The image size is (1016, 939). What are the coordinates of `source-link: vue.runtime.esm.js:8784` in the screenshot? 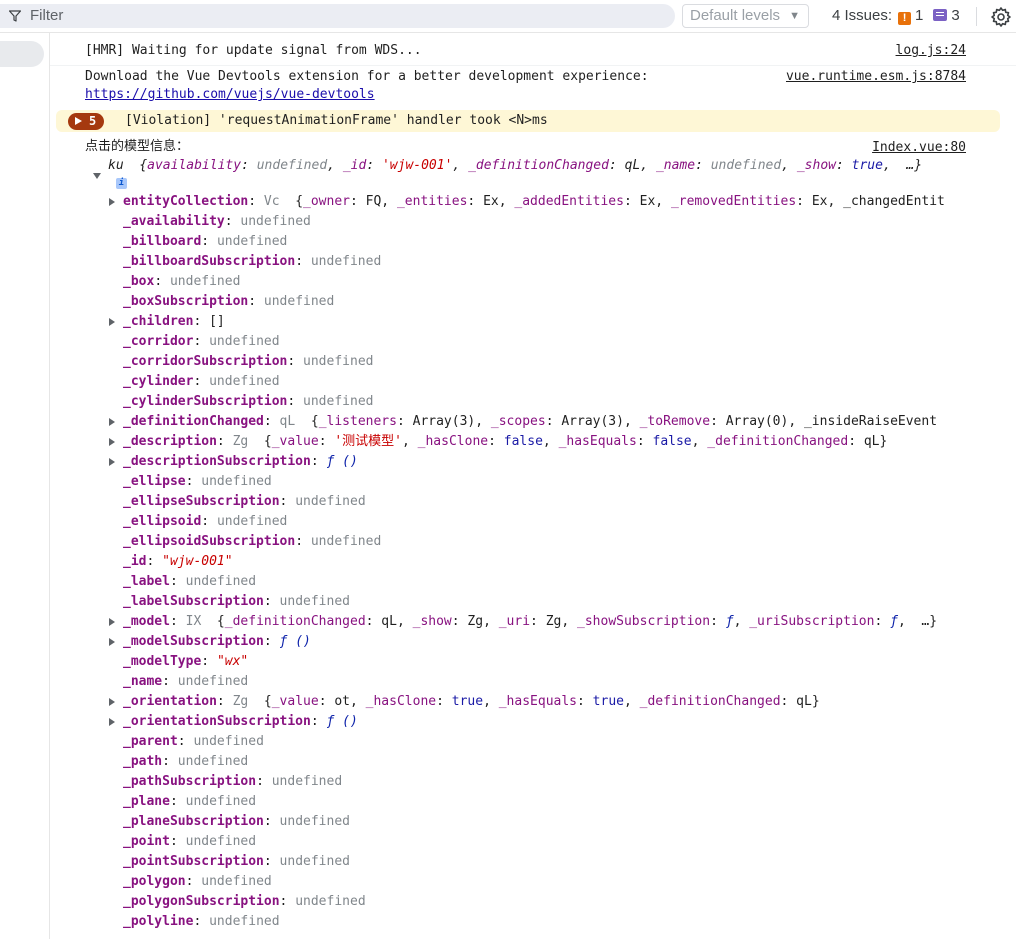 It's located at (876, 77).